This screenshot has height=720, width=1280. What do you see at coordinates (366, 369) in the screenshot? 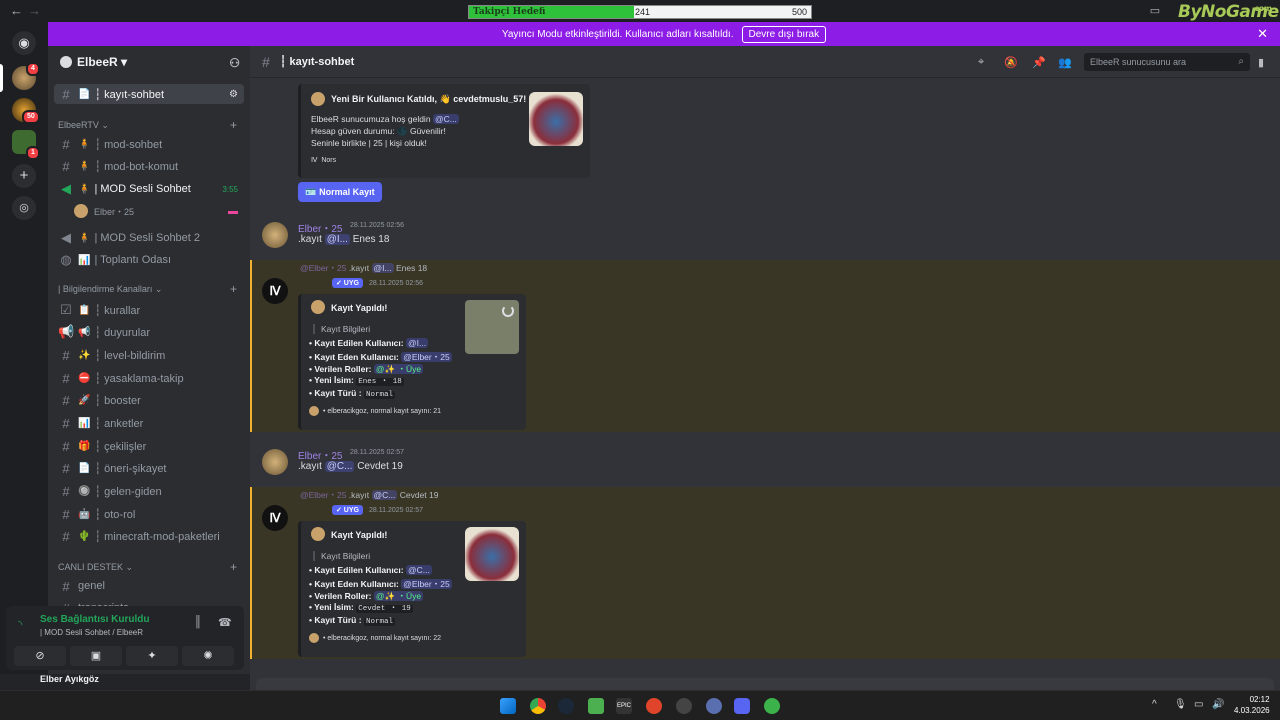
I see `embed-field: • Verilen Roller: @✨ ・Üye` at bounding box center [366, 369].